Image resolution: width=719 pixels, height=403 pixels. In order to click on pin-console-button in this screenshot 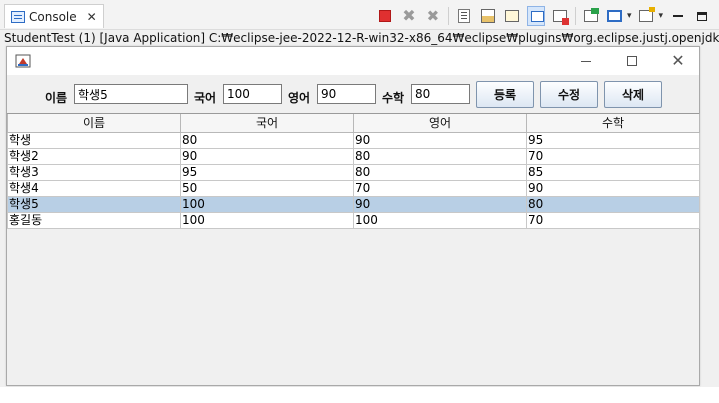, I will do `click(591, 16)`.